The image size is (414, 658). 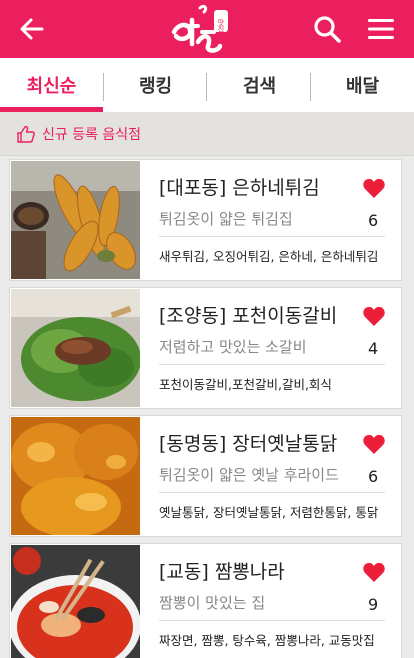 I want to click on restaurant-tags: 포천이동갈비,포천갈비,갈비,회식, so click(x=245, y=384).